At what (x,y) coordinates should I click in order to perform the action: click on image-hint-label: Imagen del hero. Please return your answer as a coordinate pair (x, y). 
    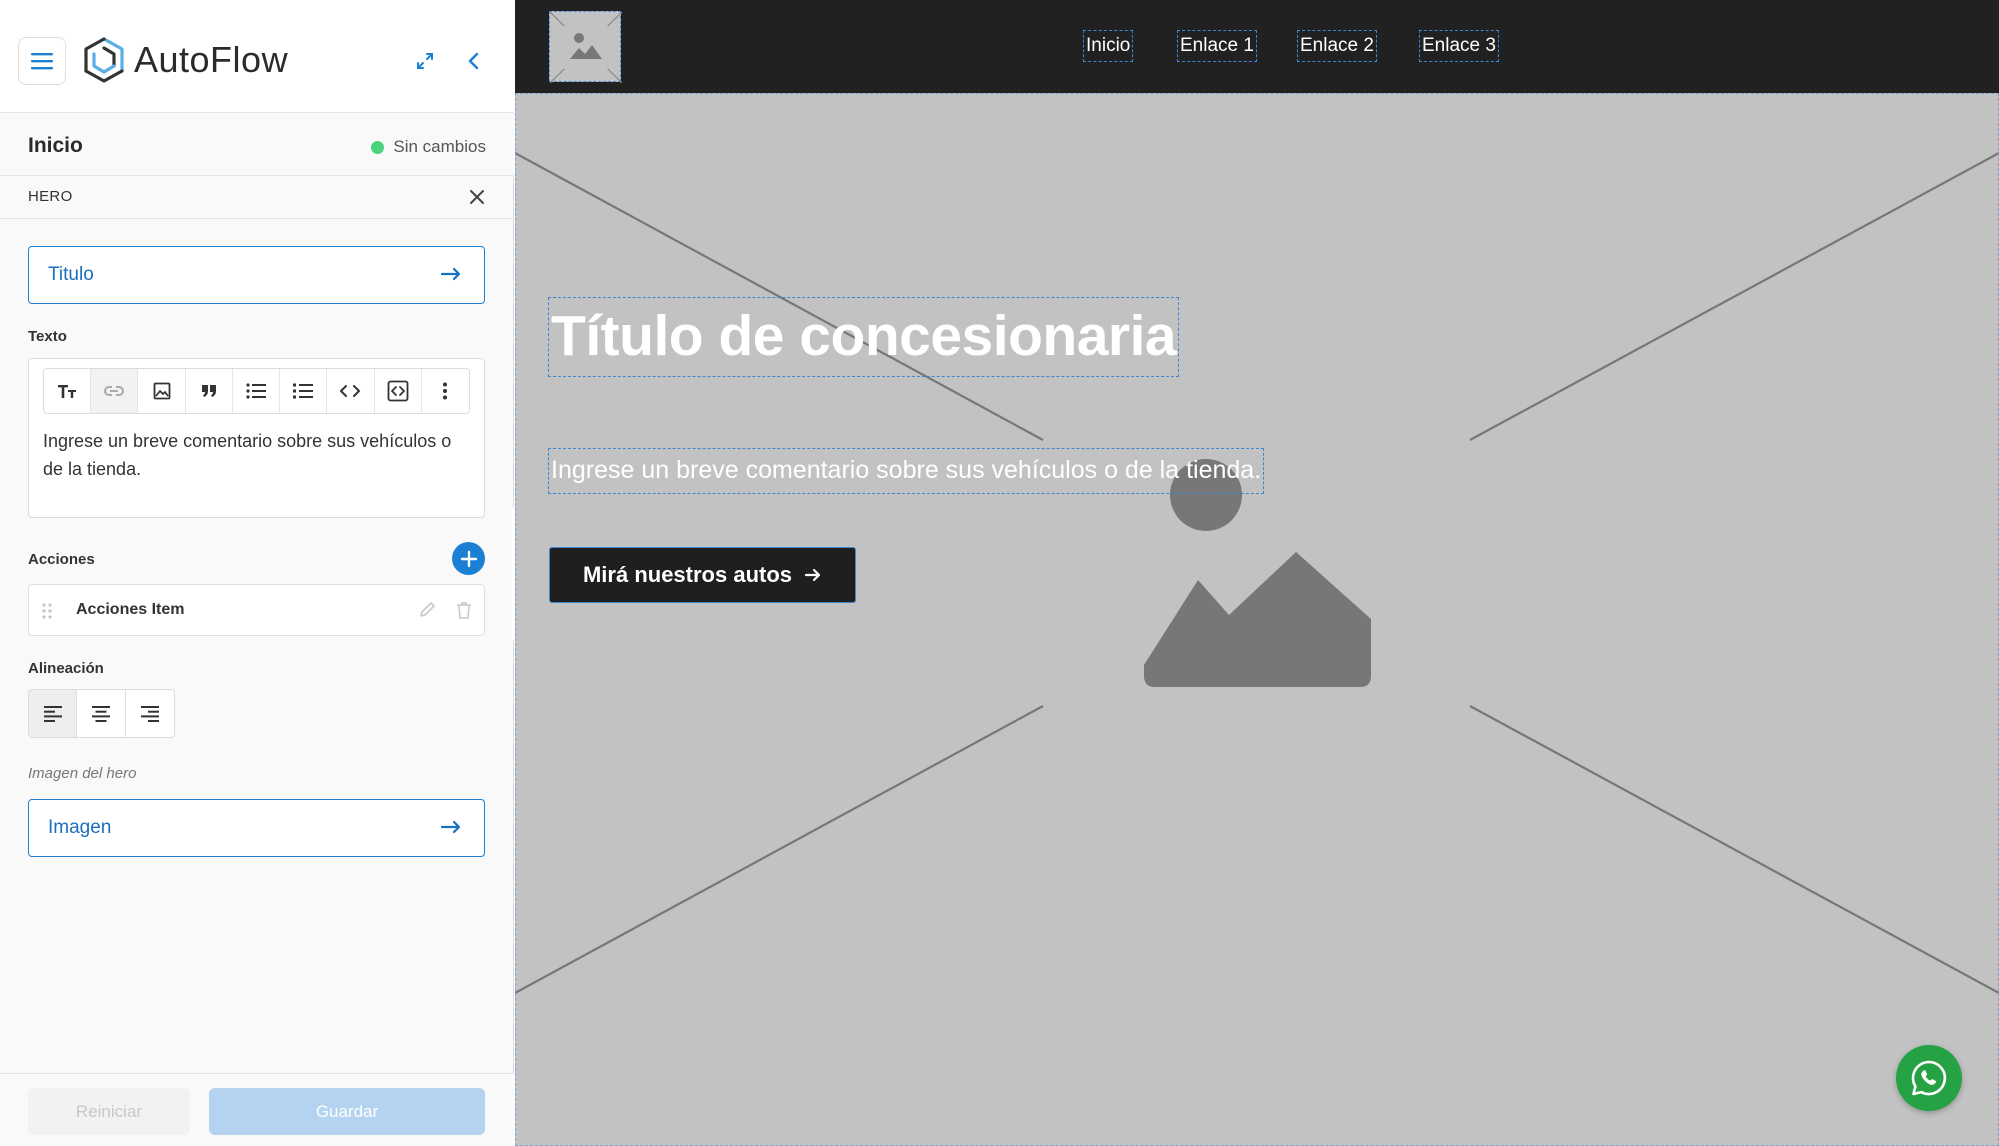
    Looking at the image, I should click on (82, 773).